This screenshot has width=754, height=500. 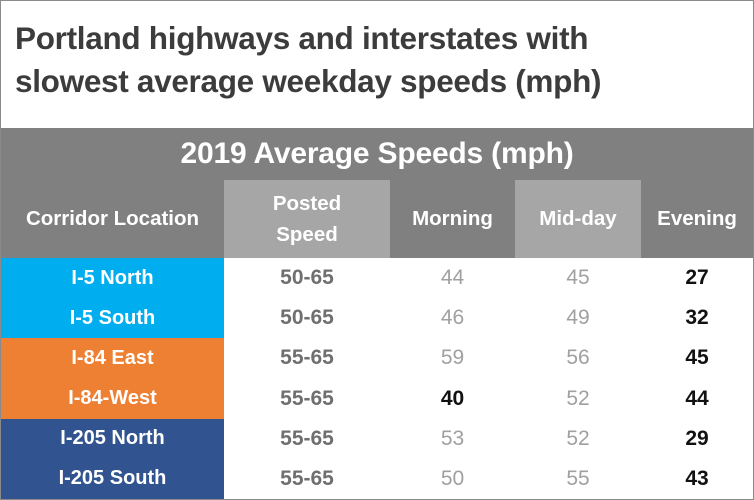 What do you see at coordinates (452, 358) in the screenshot?
I see `cell-morning: 59` at bounding box center [452, 358].